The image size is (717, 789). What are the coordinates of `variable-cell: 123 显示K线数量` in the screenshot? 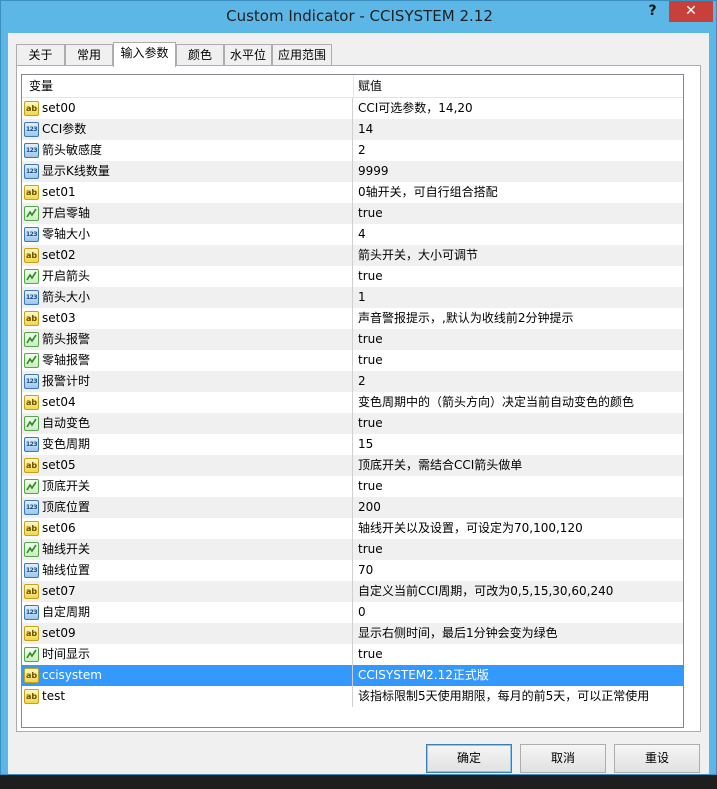 It's located at (187, 171).